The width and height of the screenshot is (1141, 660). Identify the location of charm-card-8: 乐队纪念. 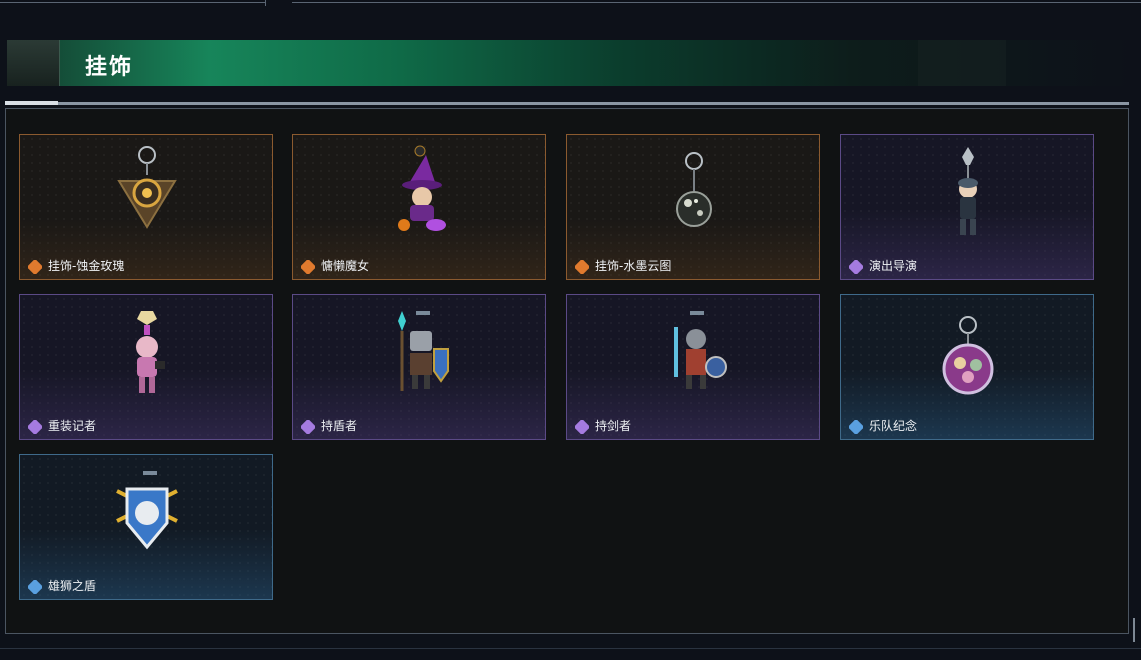
(967, 367).